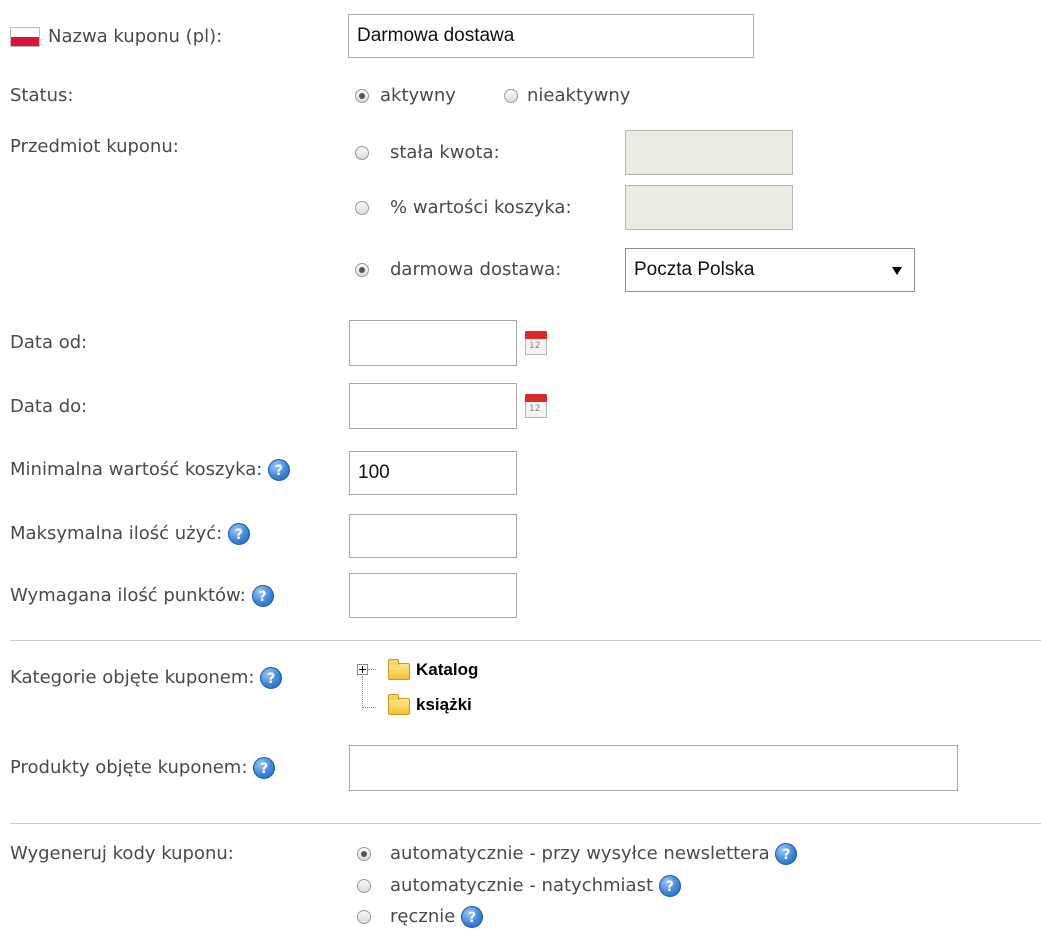 Image resolution: width=1041 pixels, height=930 pixels. I want to click on categories-label: Kategorie objęte kuponem: ?, so click(146, 678).